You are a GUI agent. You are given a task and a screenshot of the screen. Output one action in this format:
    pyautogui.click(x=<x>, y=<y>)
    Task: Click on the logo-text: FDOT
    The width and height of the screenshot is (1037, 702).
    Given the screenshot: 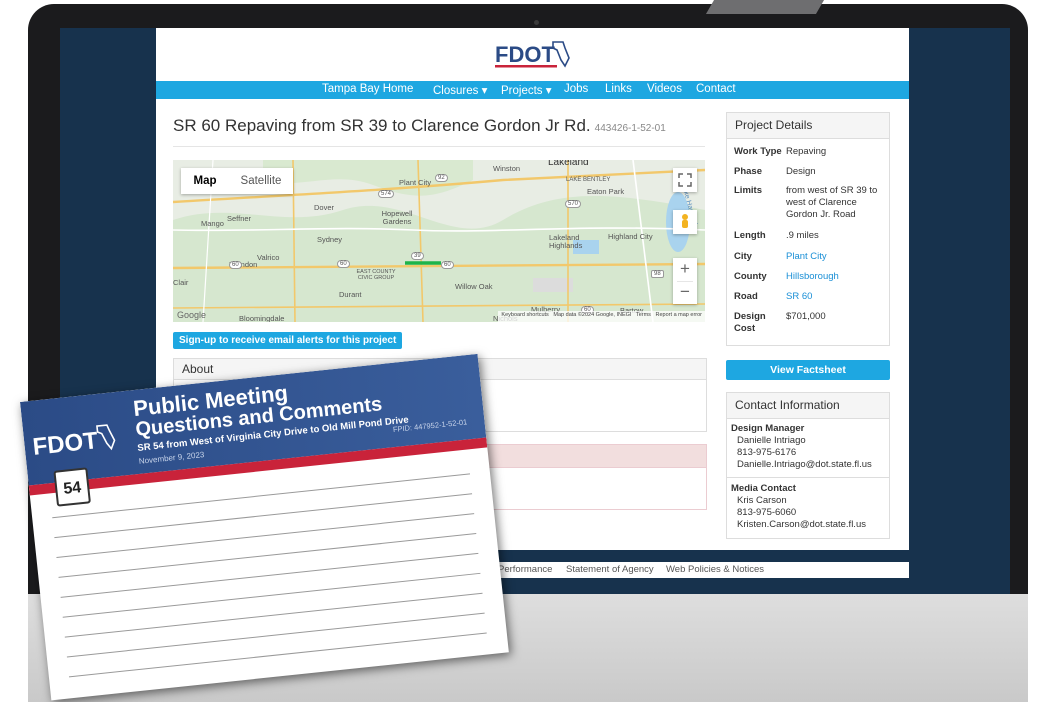 What is the action you would take?
    pyautogui.click(x=525, y=54)
    